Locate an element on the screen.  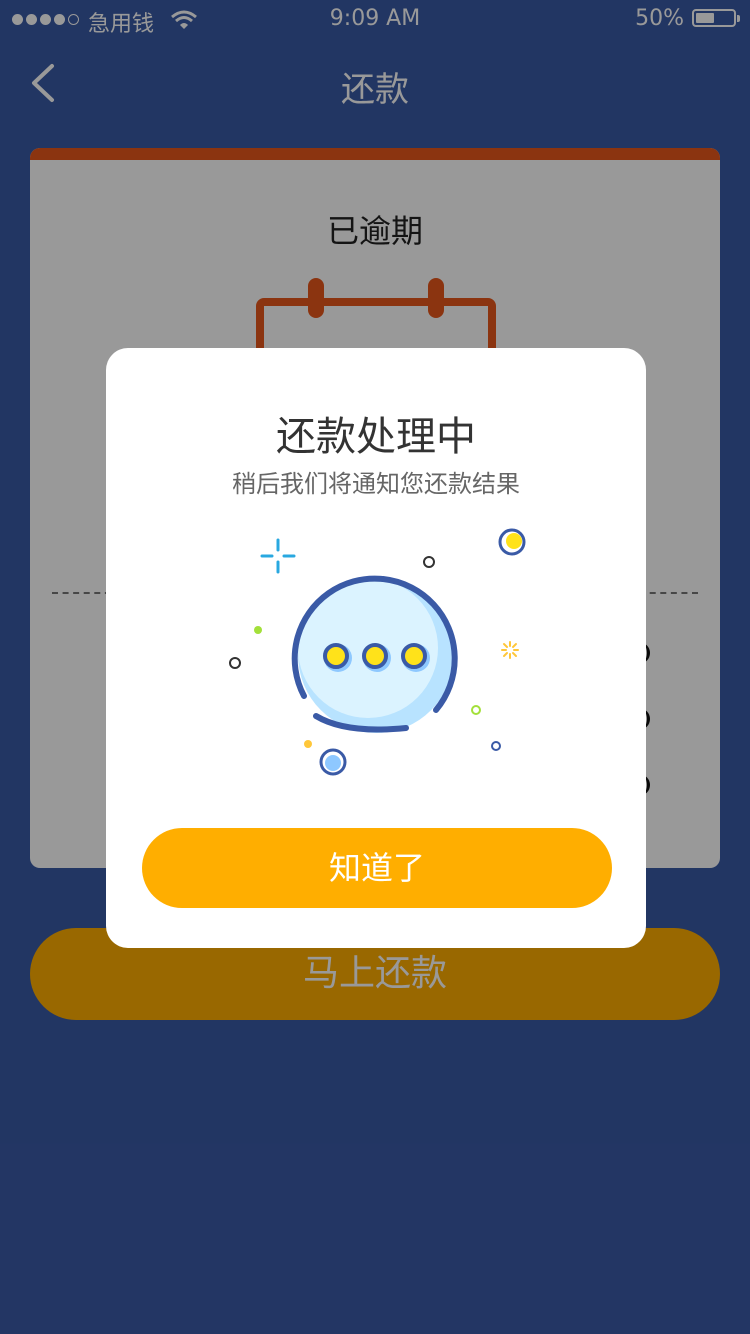
dialog-title: 还款处理中 is located at coordinates (376, 437).